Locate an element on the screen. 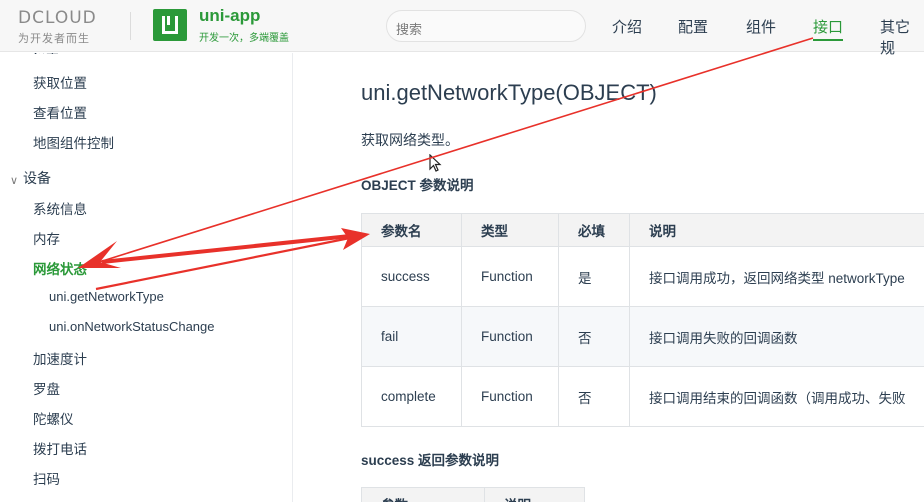  table-row: complete Function 否 接口调用结束的回调函数（调用成功、失败 is located at coordinates (642, 396).